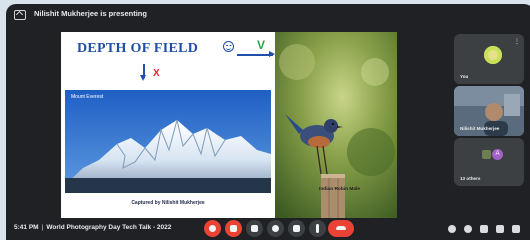  Describe the element at coordinates (486, 154) in the screenshot. I see `participant-thumbnail` at that location.